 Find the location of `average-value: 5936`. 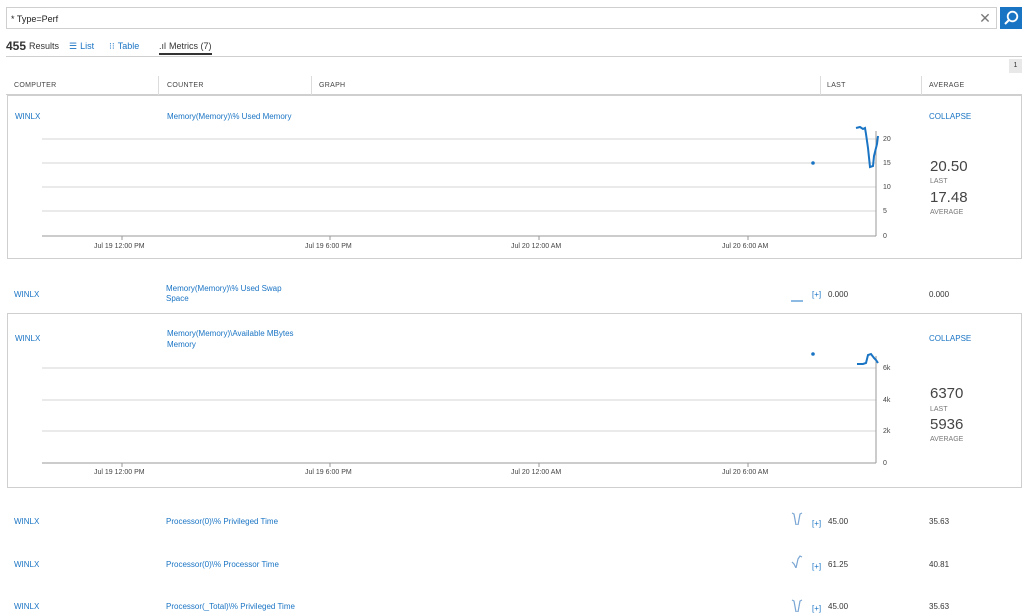

average-value: 5936 is located at coordinates (947, 424).